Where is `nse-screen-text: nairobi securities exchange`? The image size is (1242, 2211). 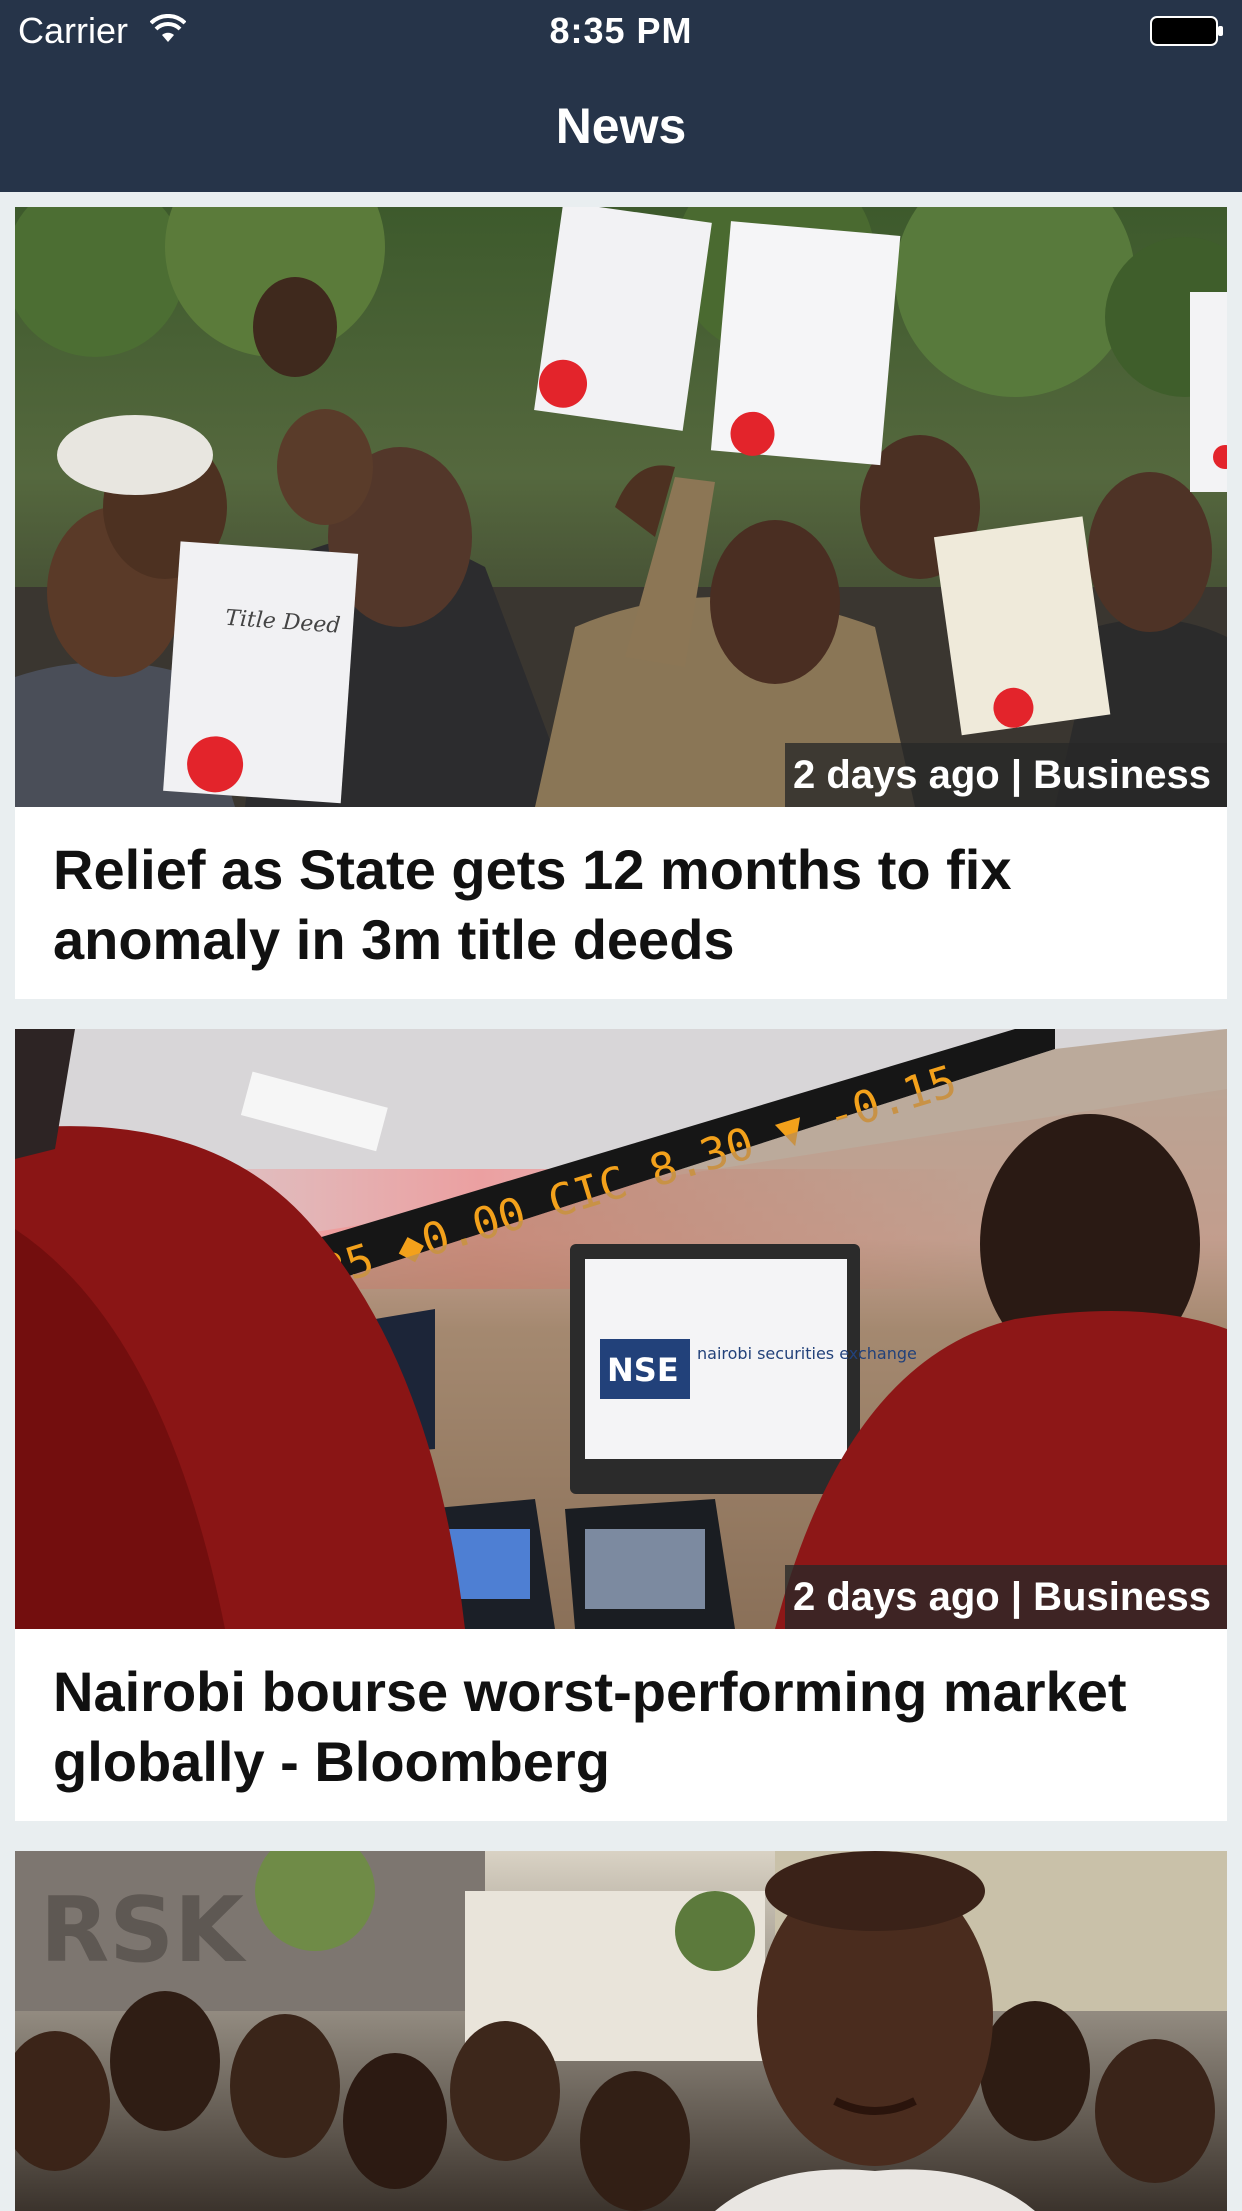 nse-screen-text: nairobi securities exchange is located at coordinates (807, 1353).